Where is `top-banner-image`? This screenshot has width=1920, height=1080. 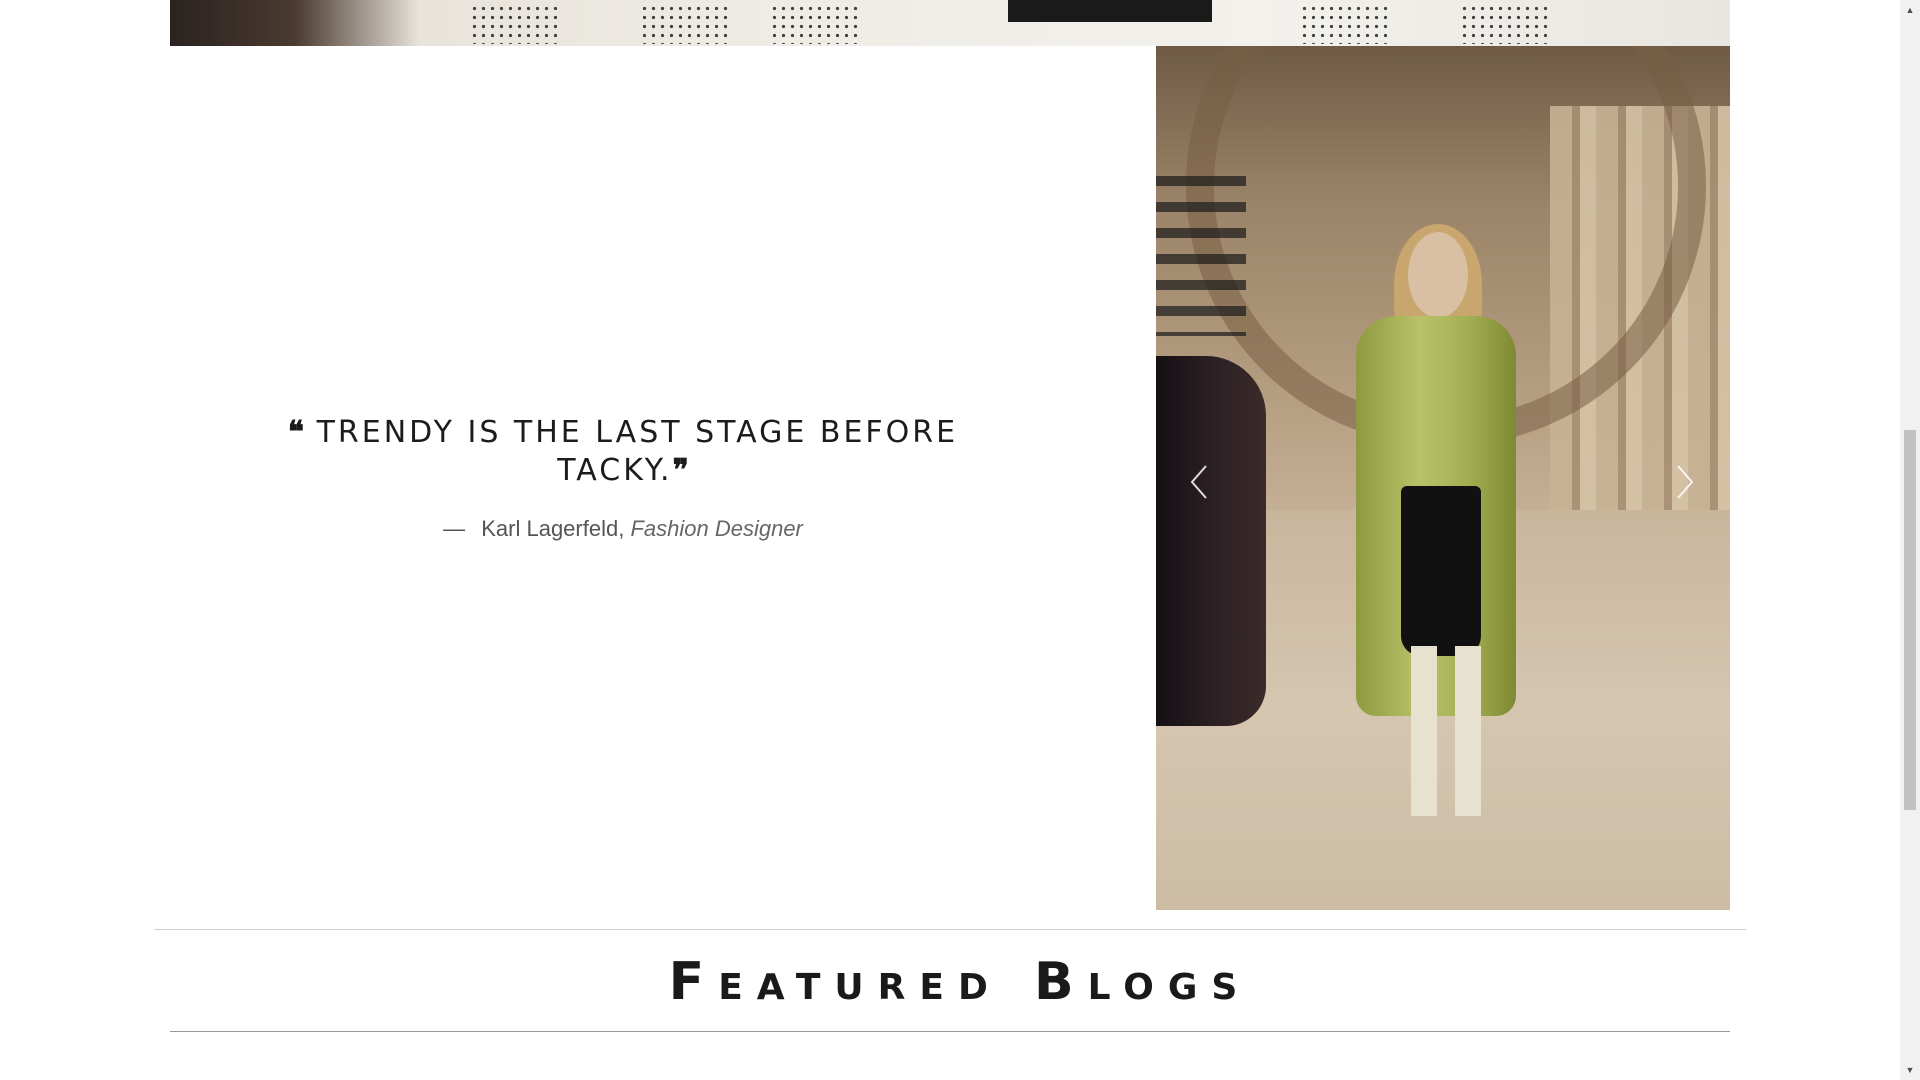 top-banner-image is located at coordinates (950, 23).